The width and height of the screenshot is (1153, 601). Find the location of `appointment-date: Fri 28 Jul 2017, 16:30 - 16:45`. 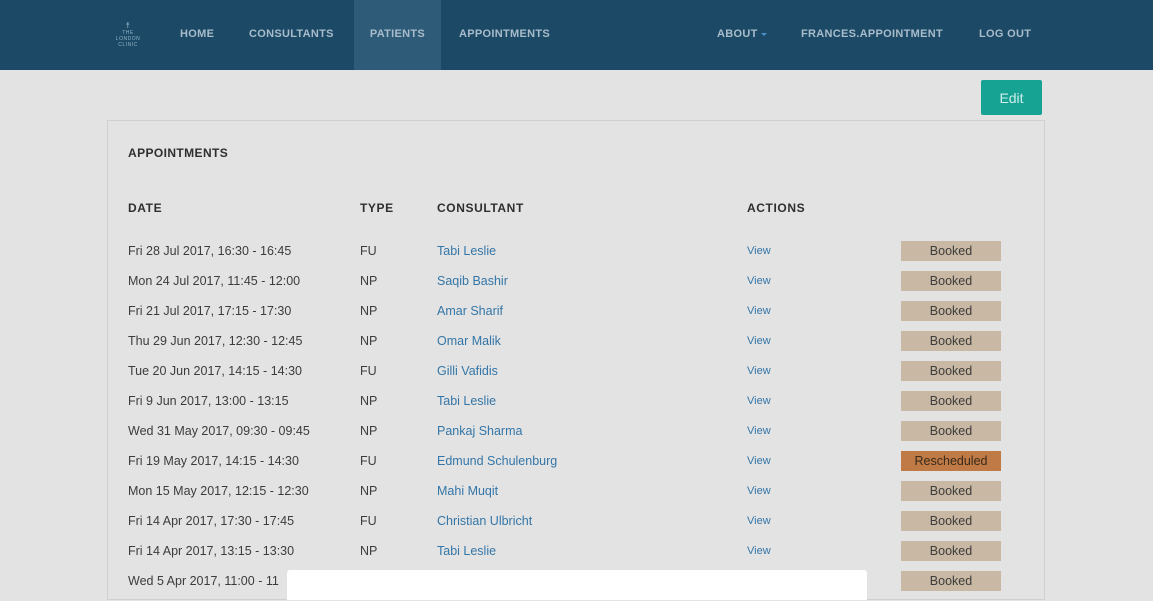

appointment-date: Fri 28 Jul 2017, 16:30 - 16:45 is located at coordinates (210, 251).